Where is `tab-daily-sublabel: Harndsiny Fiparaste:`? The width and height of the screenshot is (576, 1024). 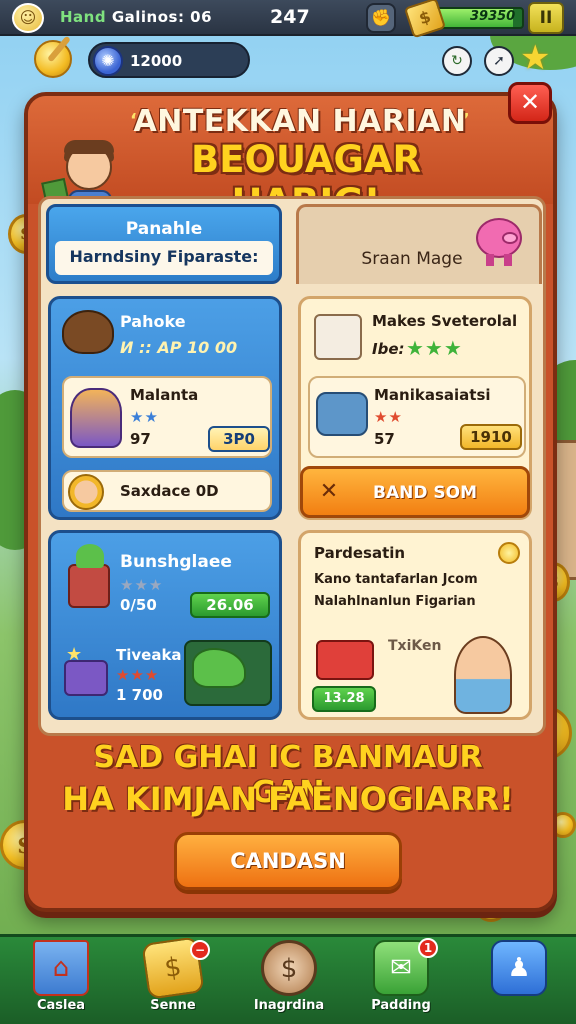
tab-daily-sublabel: Harndsiny Fiparaste: is located at coordinates (164, 256).